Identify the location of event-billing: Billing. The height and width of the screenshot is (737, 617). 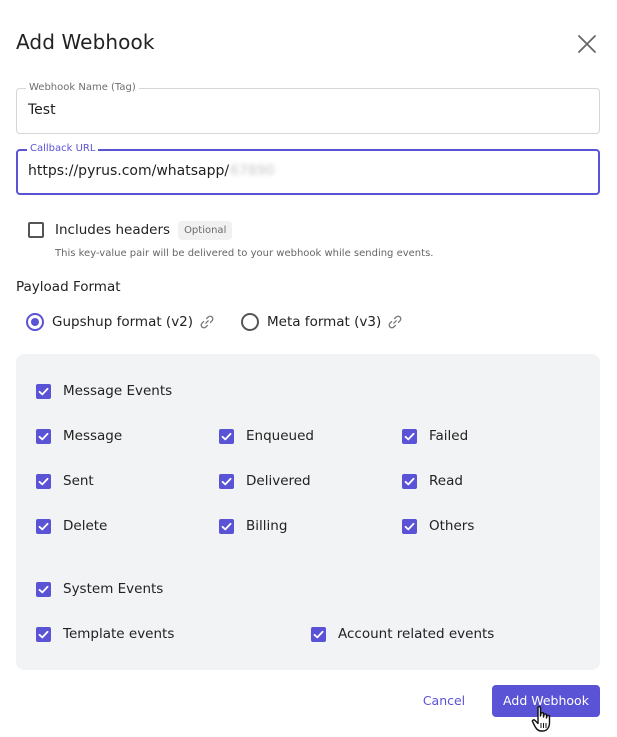
(253, 526).